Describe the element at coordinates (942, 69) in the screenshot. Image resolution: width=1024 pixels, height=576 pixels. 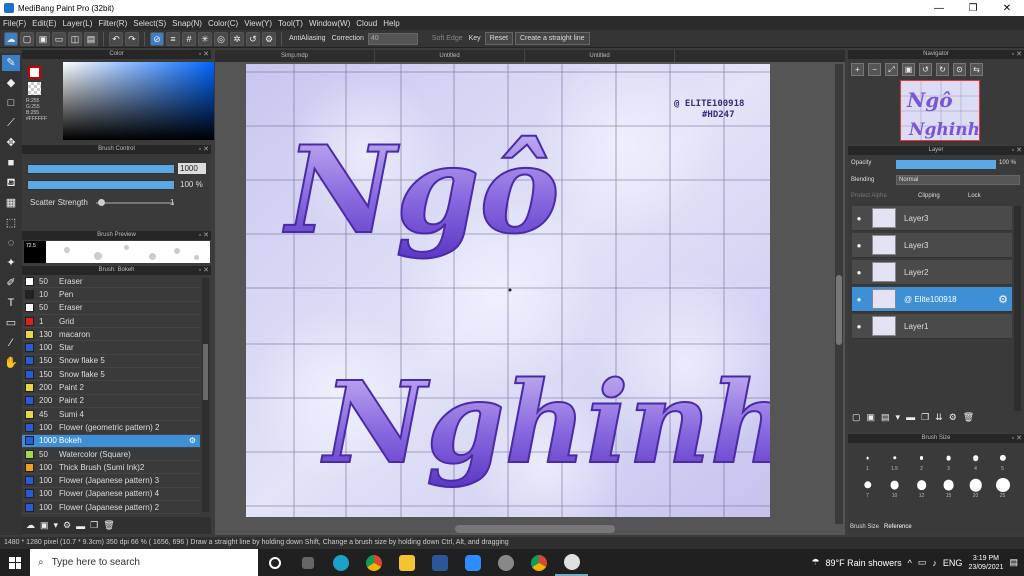
I see `rotate-right-icon: ↻` at that location.